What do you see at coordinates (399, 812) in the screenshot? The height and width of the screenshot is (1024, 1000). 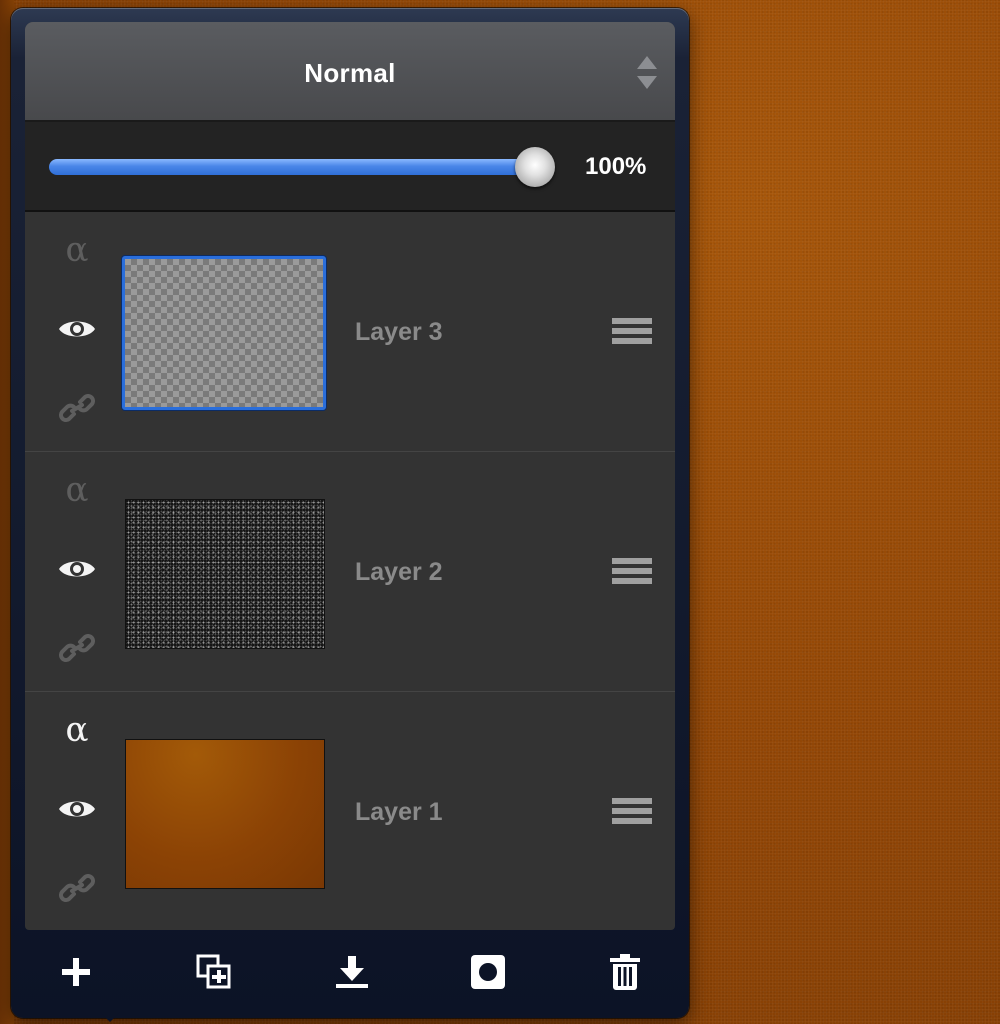 I see `layer-name: Layer 1` at bounding box center [399, 812].